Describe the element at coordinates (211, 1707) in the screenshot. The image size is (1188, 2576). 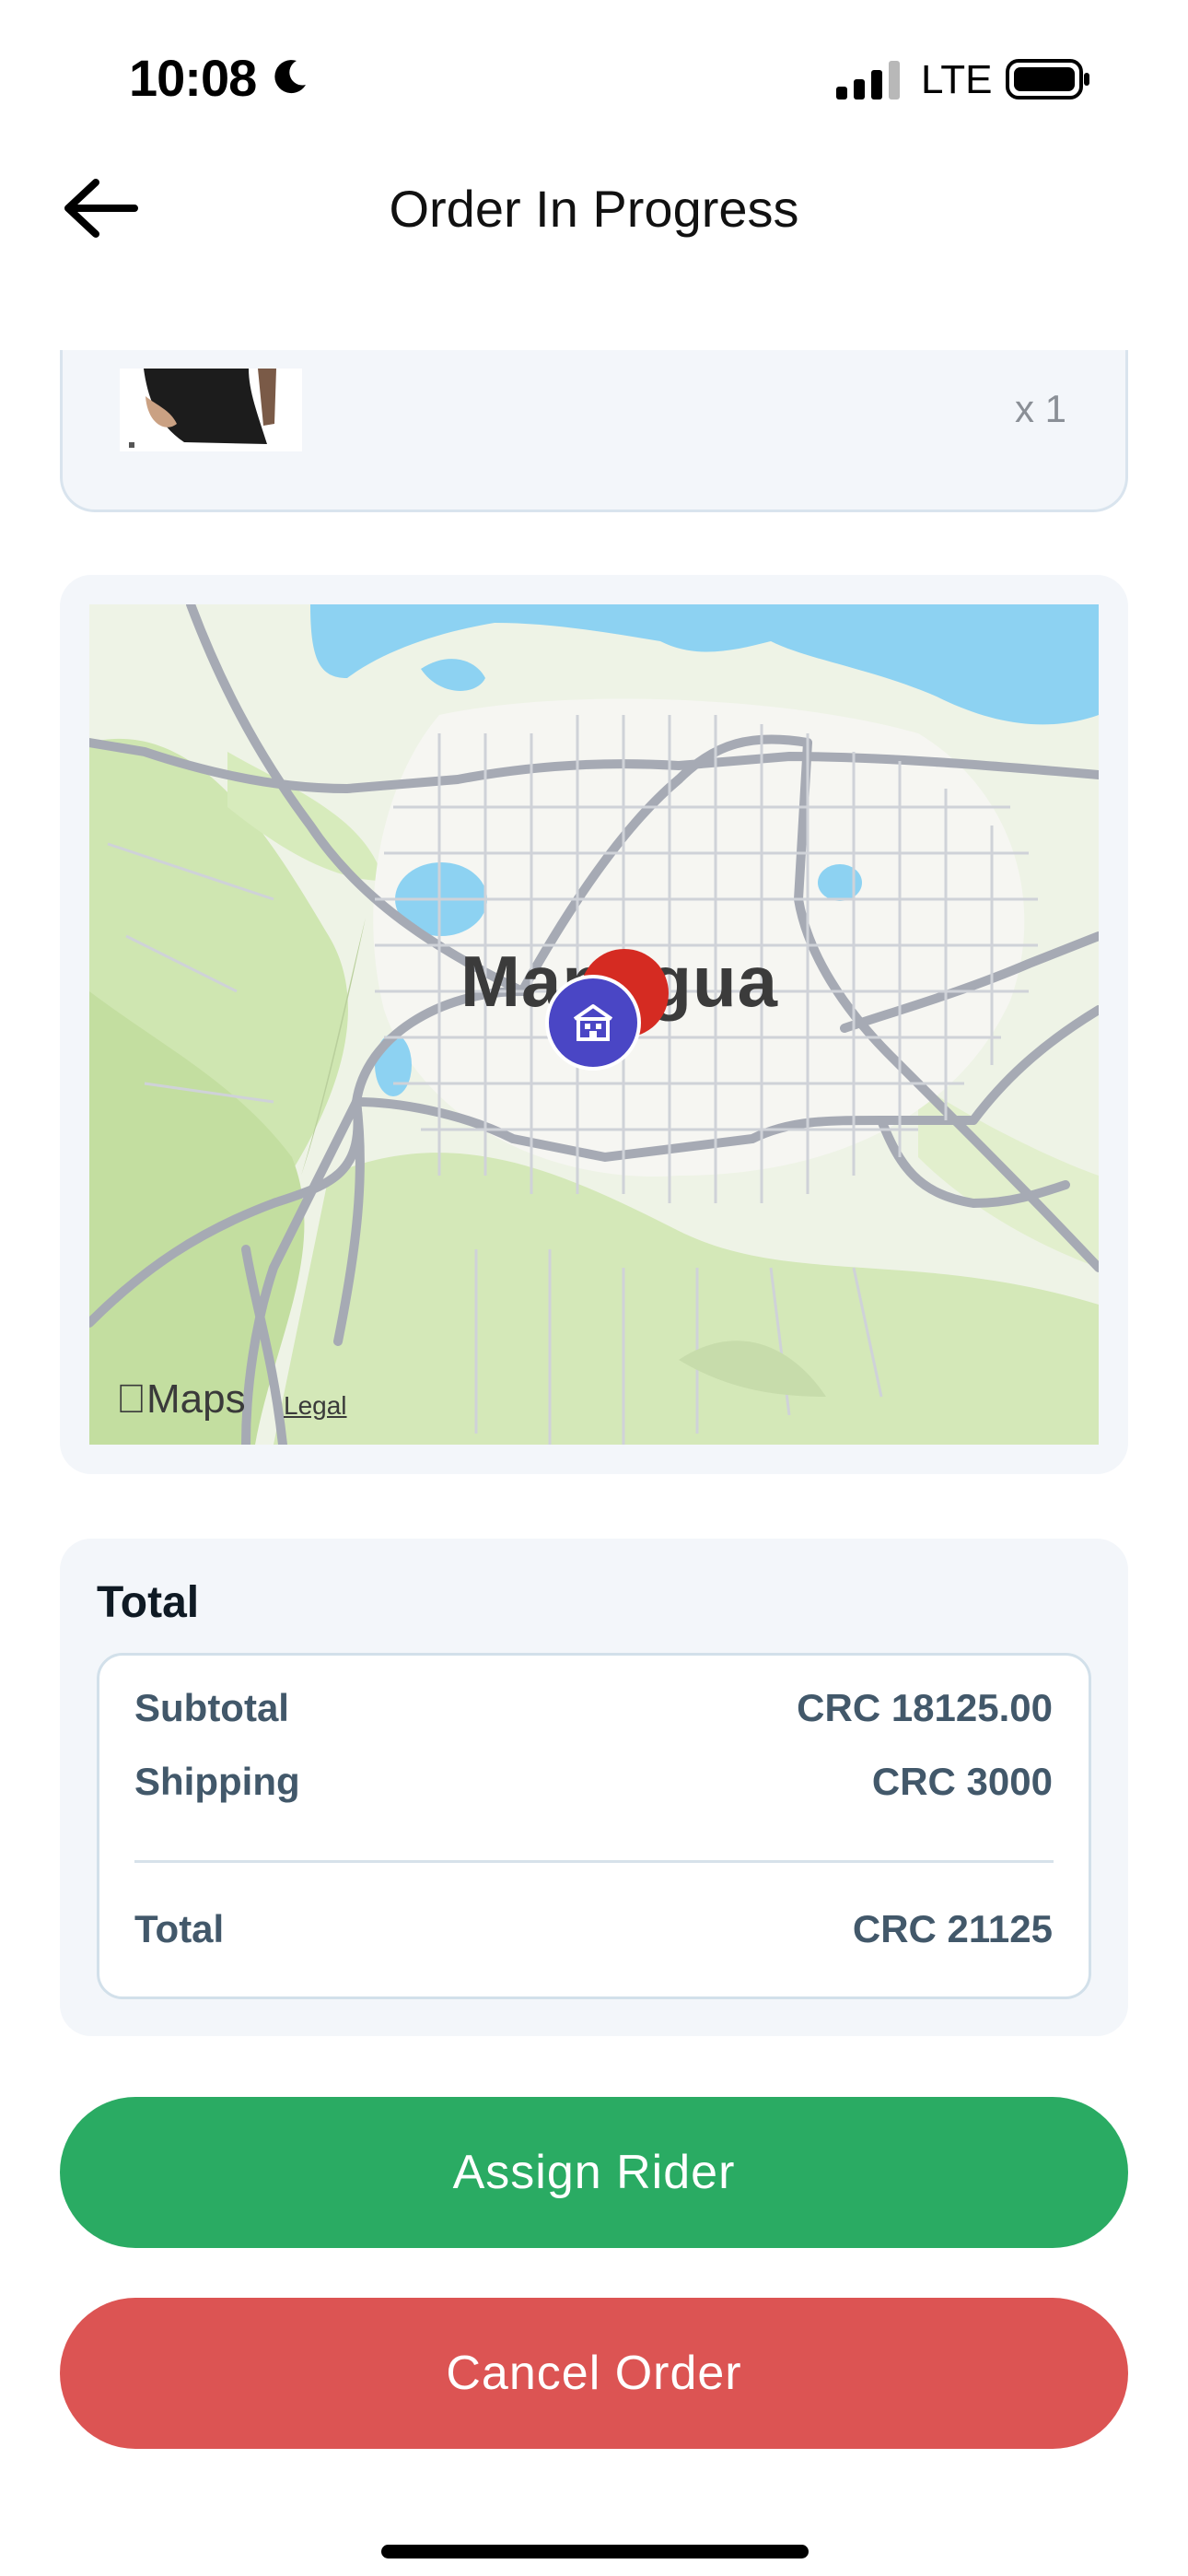
I see `subtotal-label: Subtotal` at that location.